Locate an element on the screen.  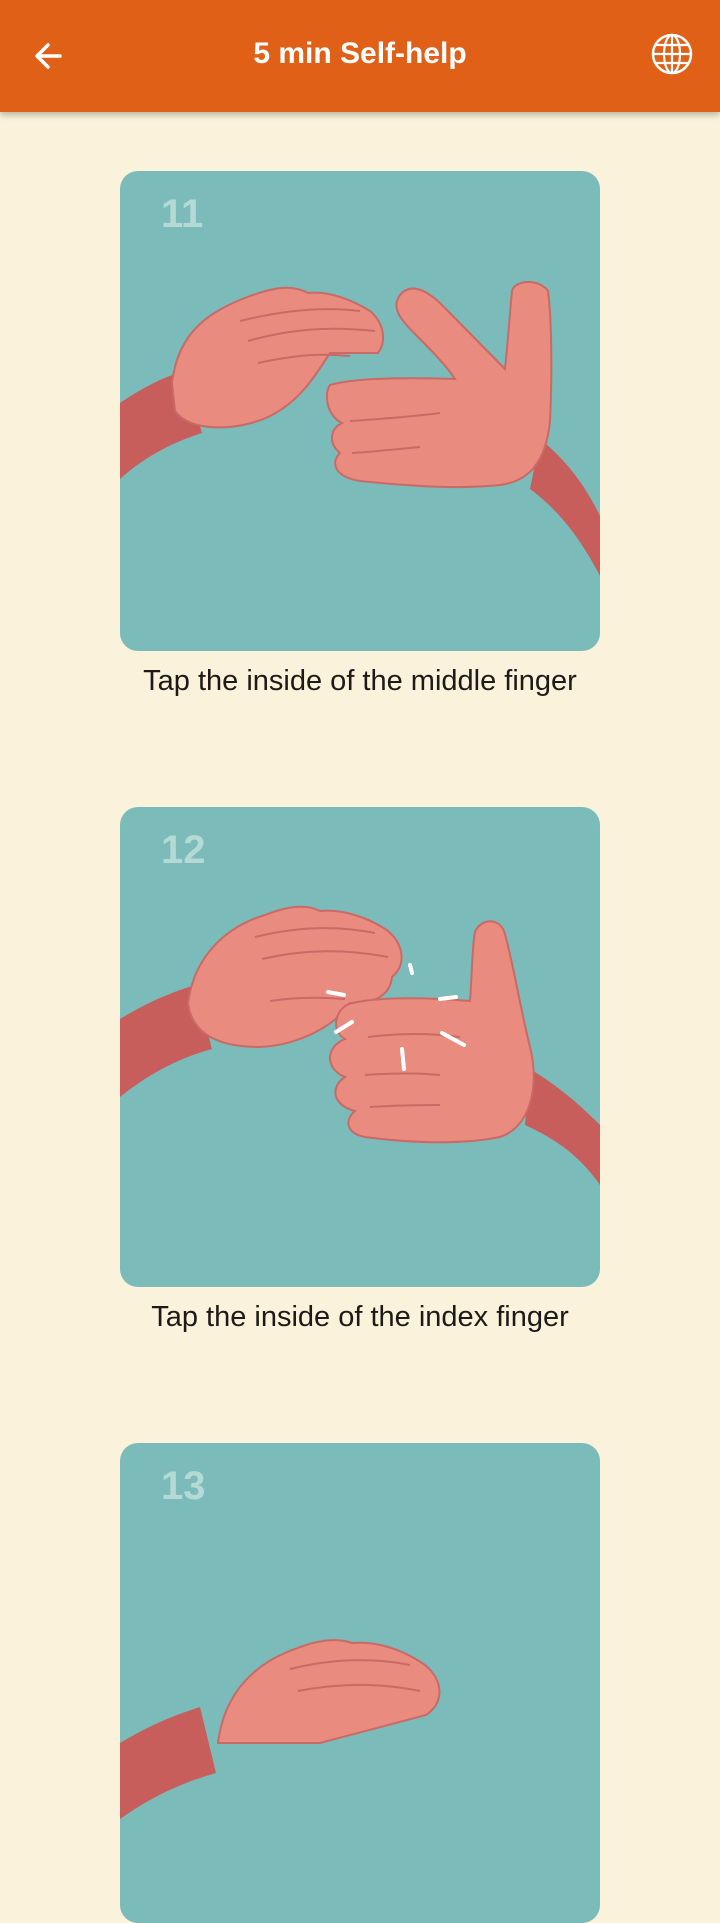
language-button is located at coordinates (672, 54).